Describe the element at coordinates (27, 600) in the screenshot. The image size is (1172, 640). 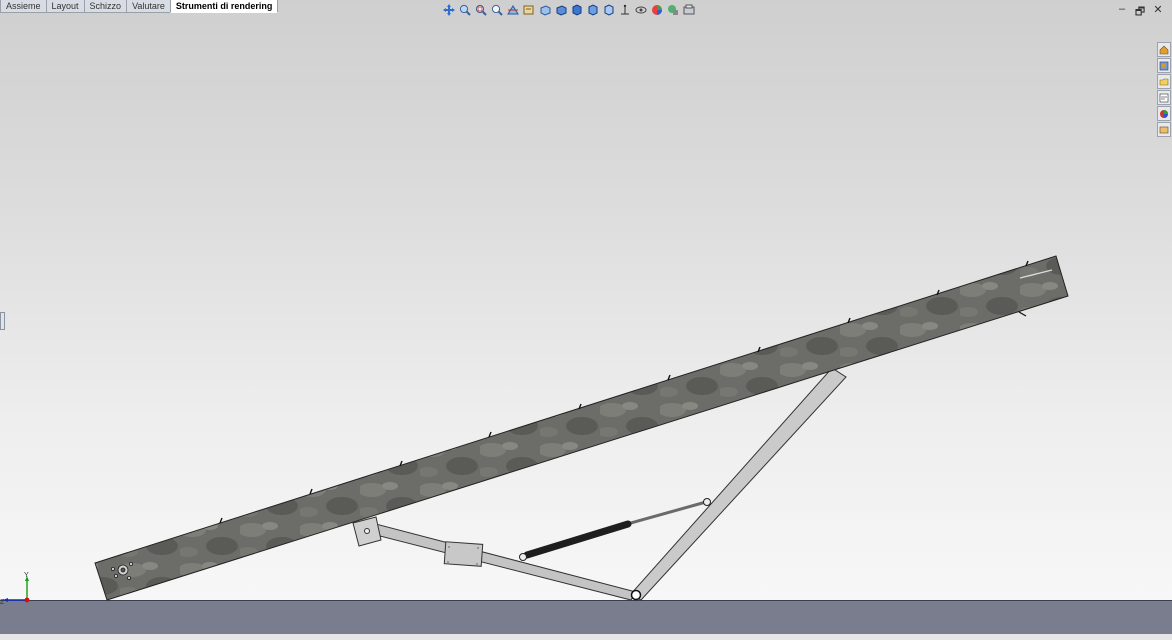
I see `x-axis` at that location.